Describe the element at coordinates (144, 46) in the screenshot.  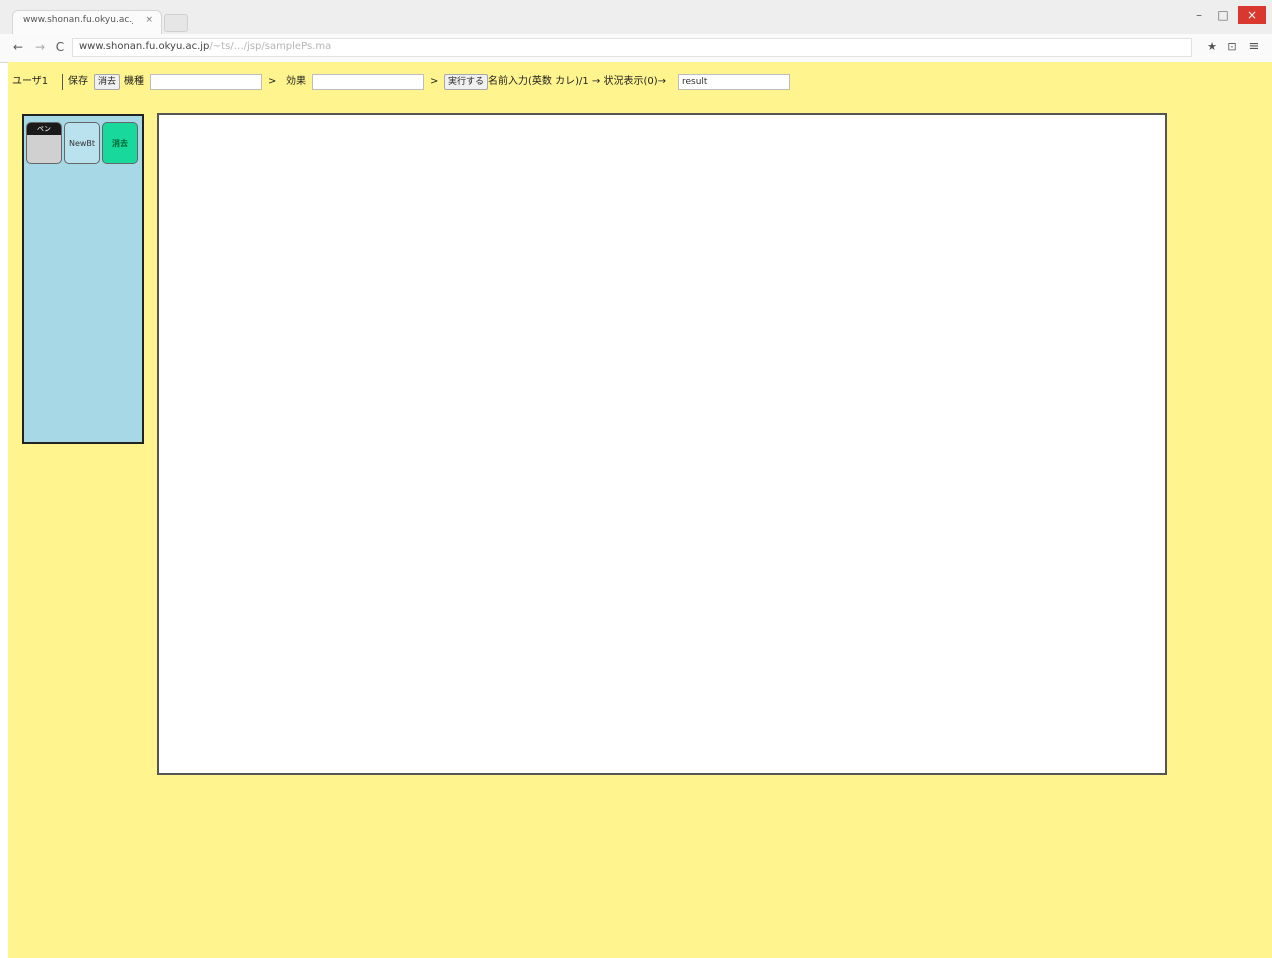
I see `url-host: www.shonan.fu.okyu.ac.jp` at that location.